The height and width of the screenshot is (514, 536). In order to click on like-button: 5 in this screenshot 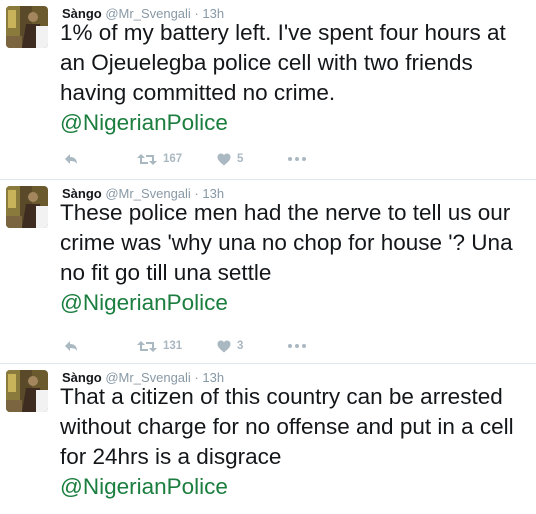, I will do `click(230, 159)`.